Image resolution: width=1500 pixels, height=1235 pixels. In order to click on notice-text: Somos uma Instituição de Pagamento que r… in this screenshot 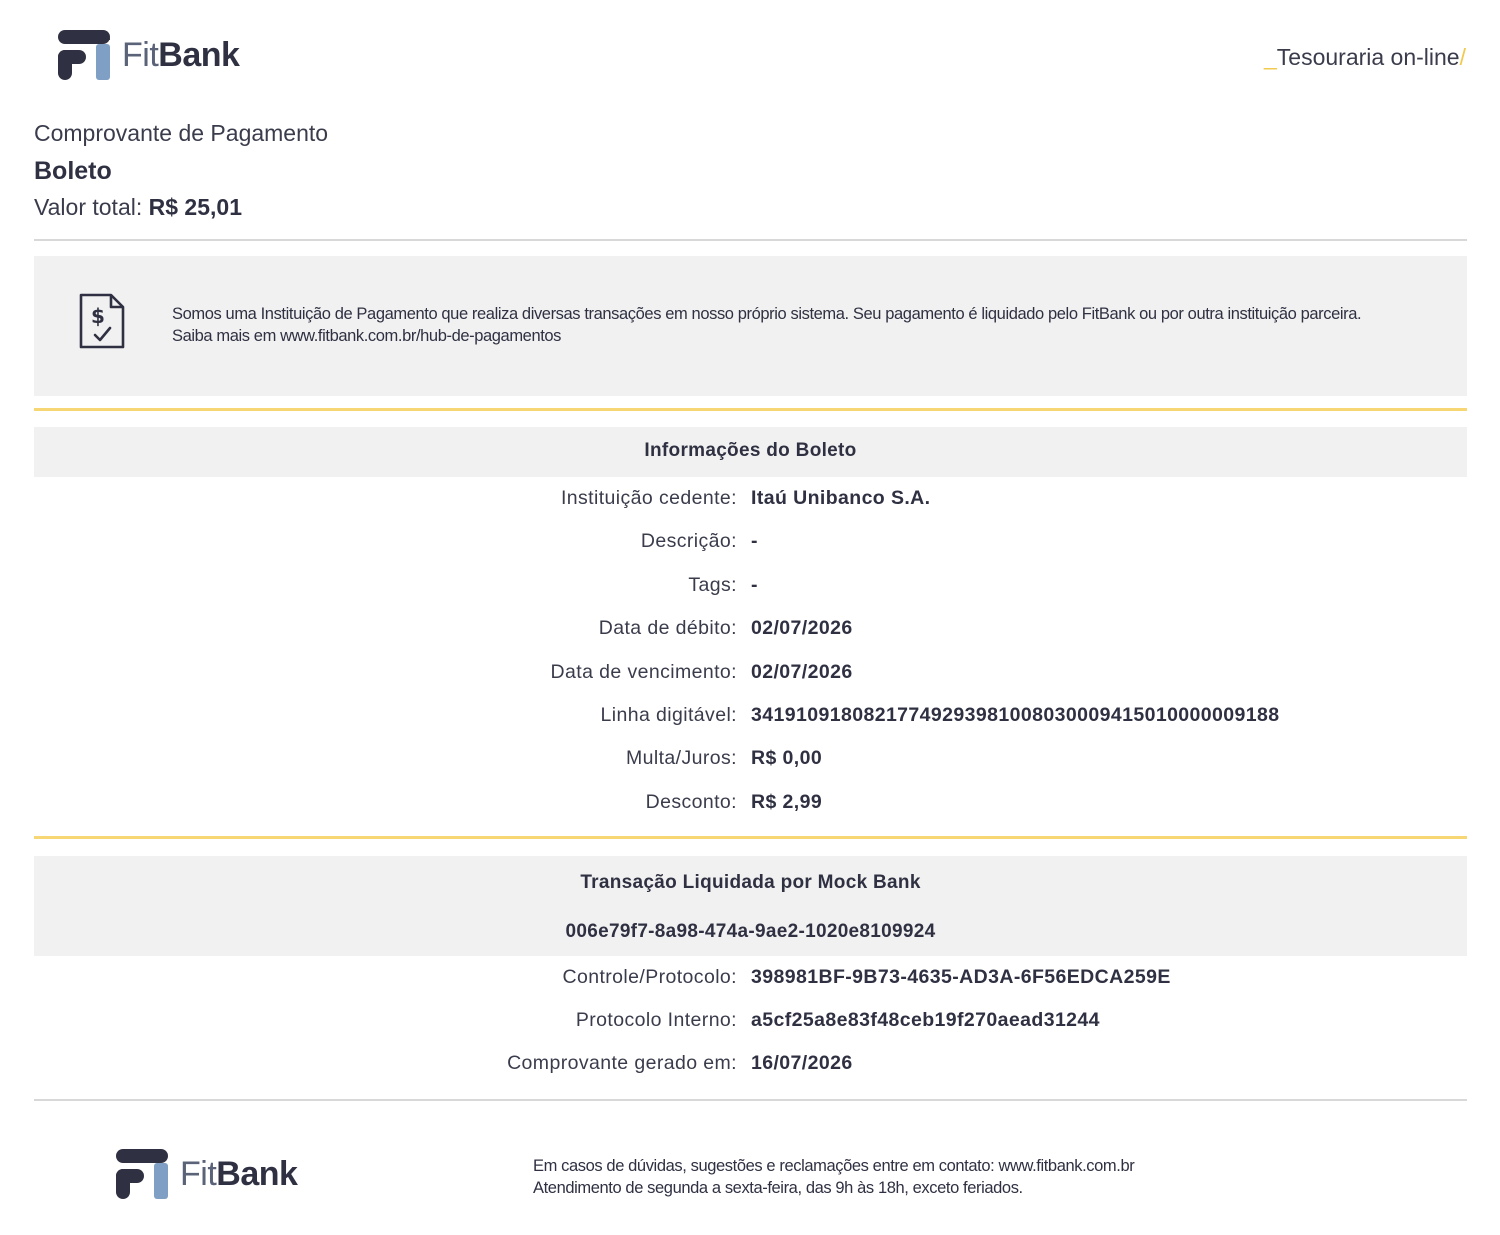, I will do `click(767, 325)`.